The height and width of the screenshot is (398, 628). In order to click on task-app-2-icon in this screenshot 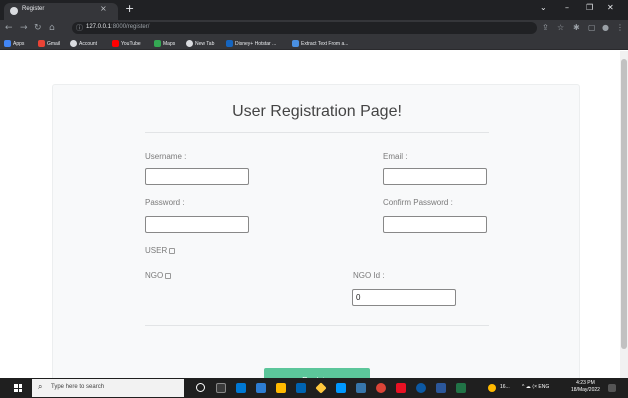, I will do `click(261, 388)`.